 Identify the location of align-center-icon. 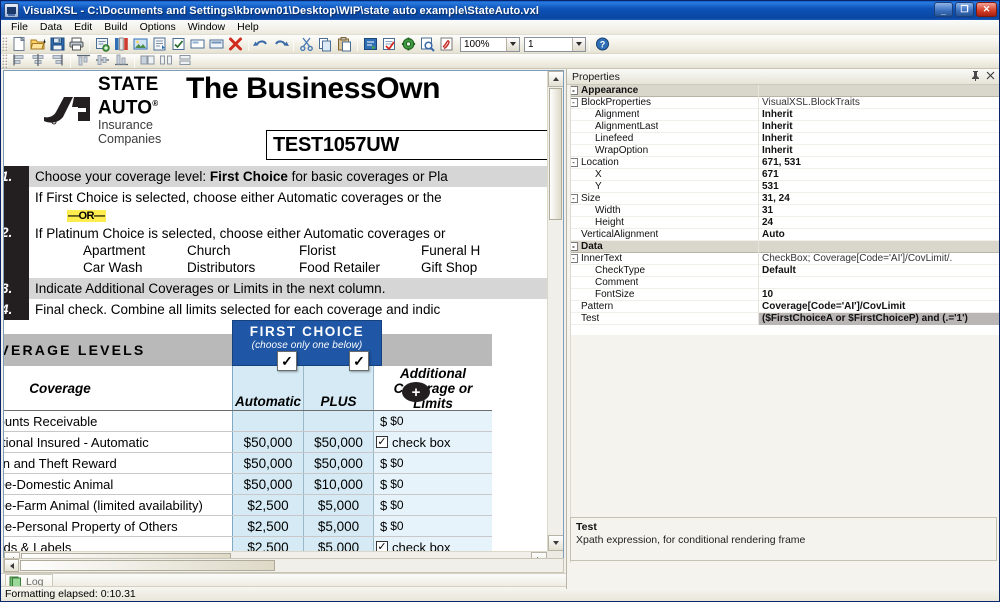
(38, 61).